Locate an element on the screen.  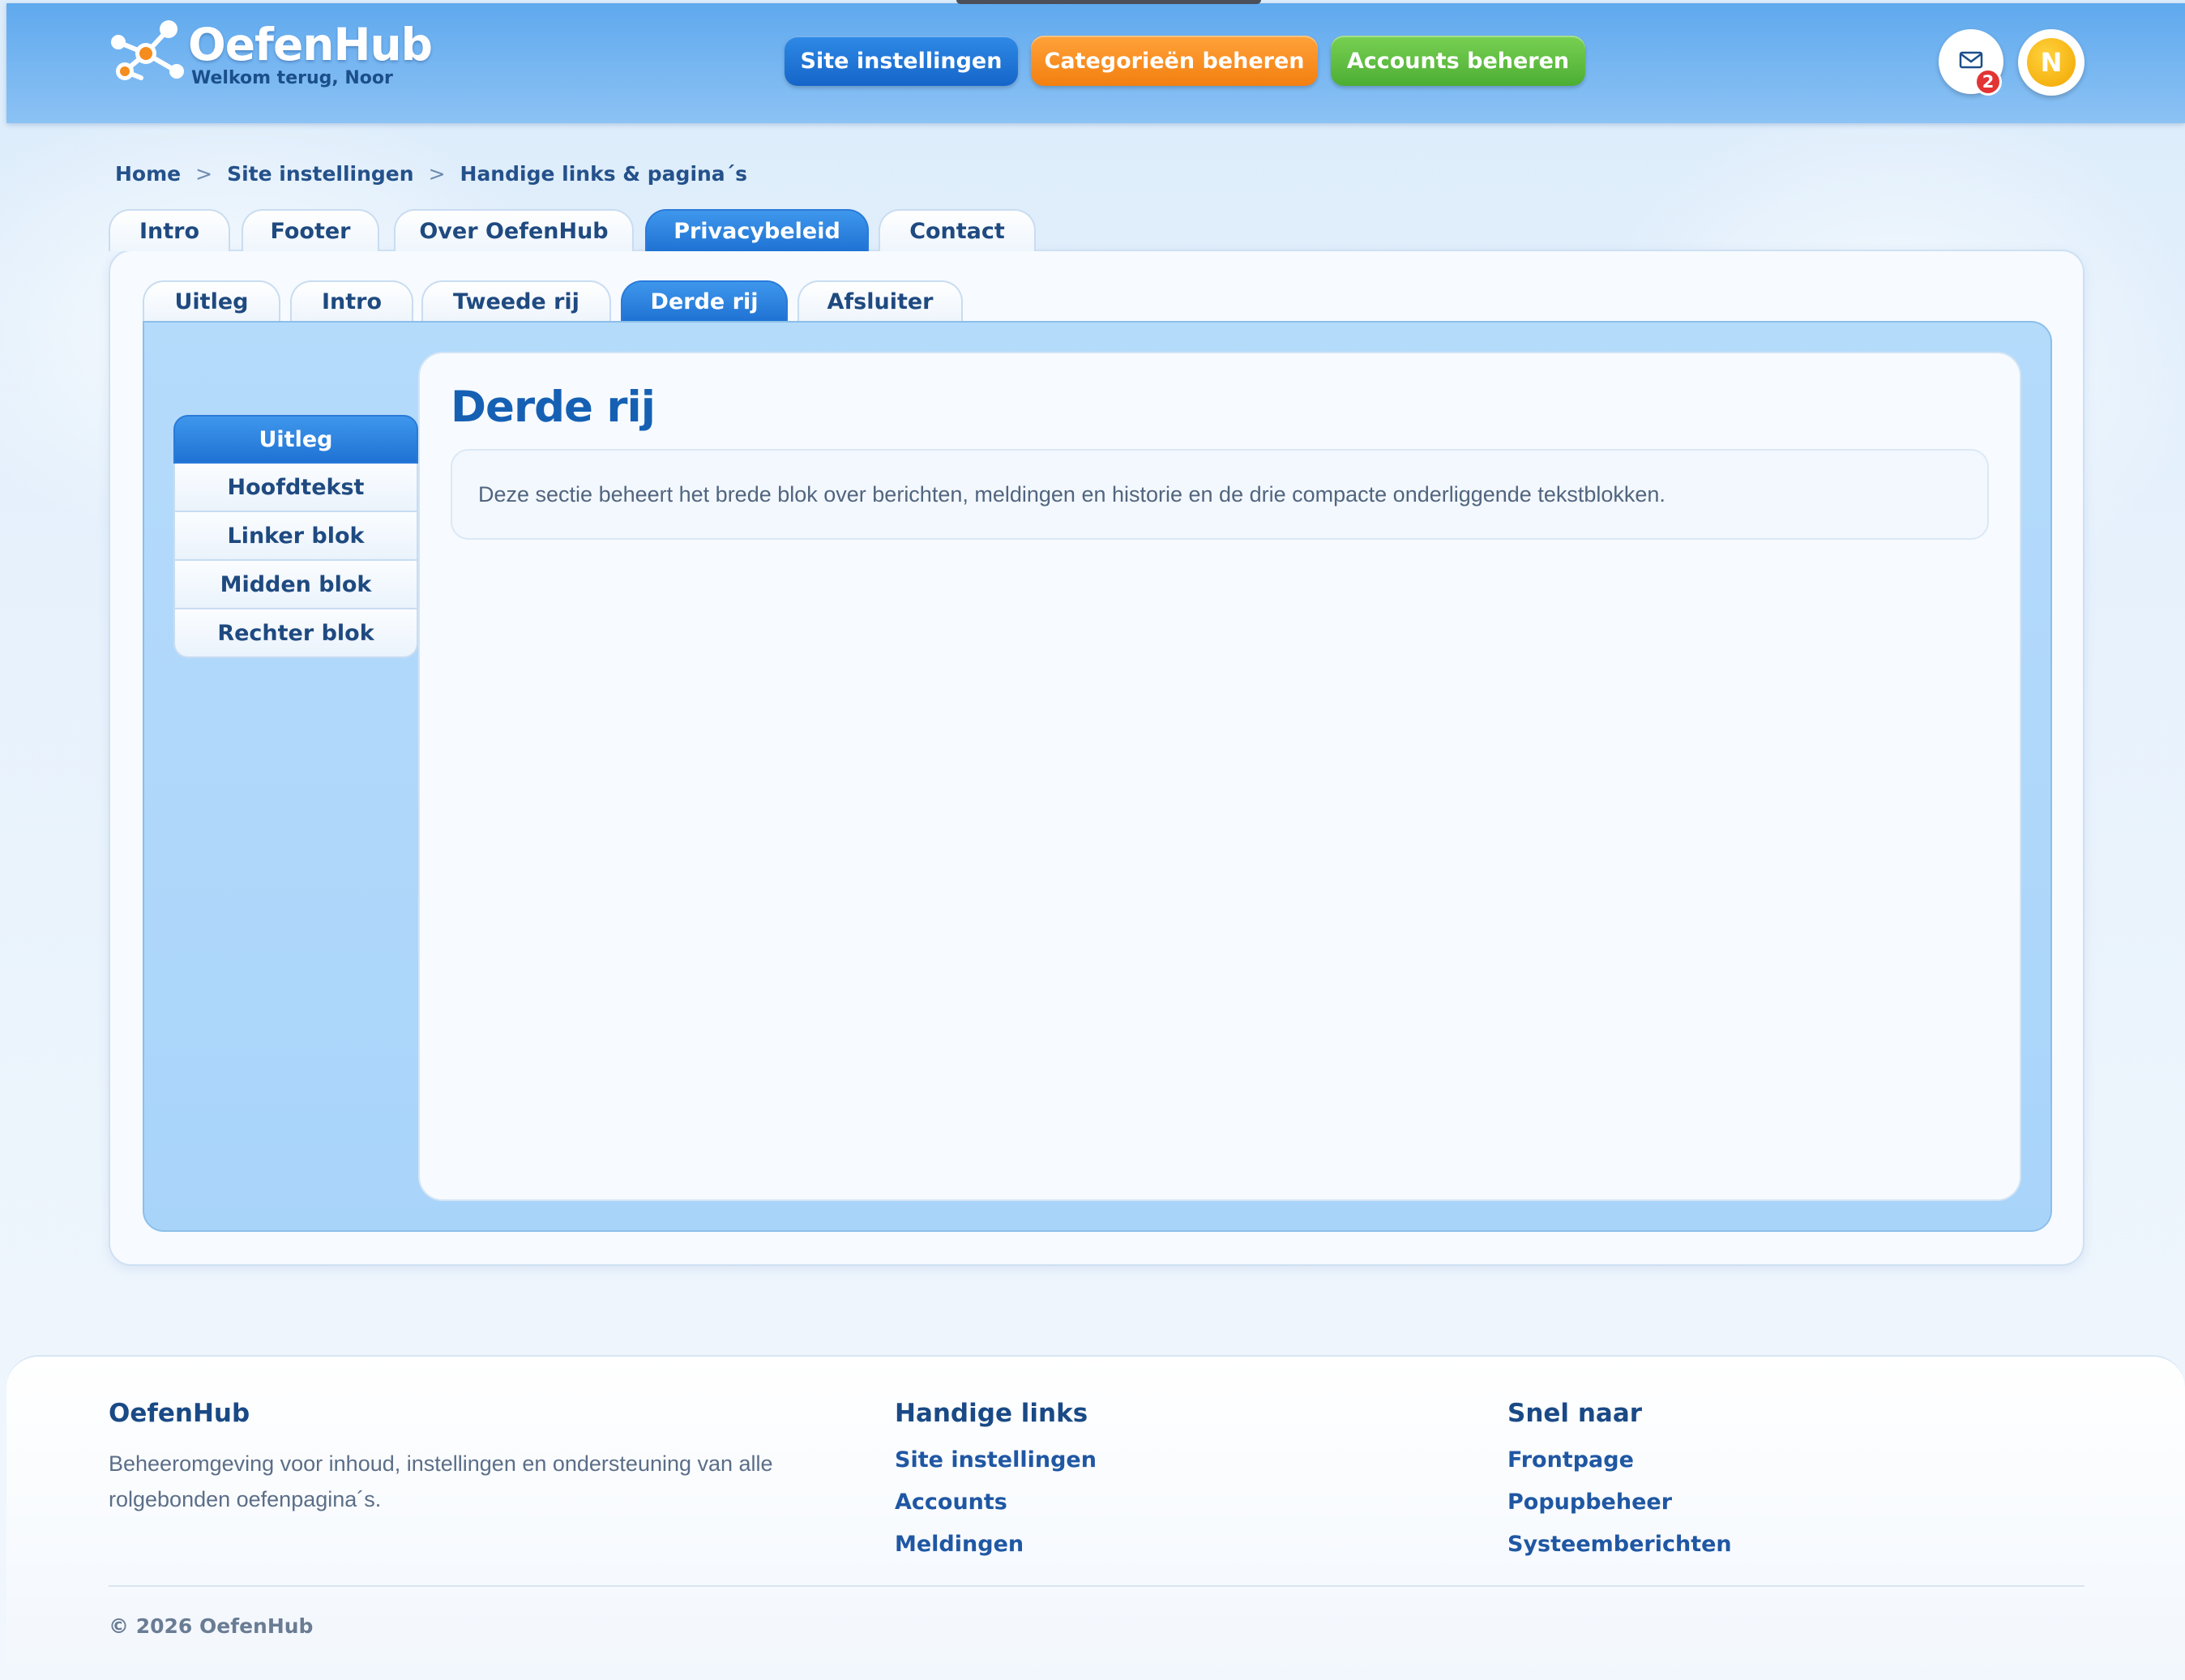
user-avatar-button: N is located at coordinates (2051, 63).